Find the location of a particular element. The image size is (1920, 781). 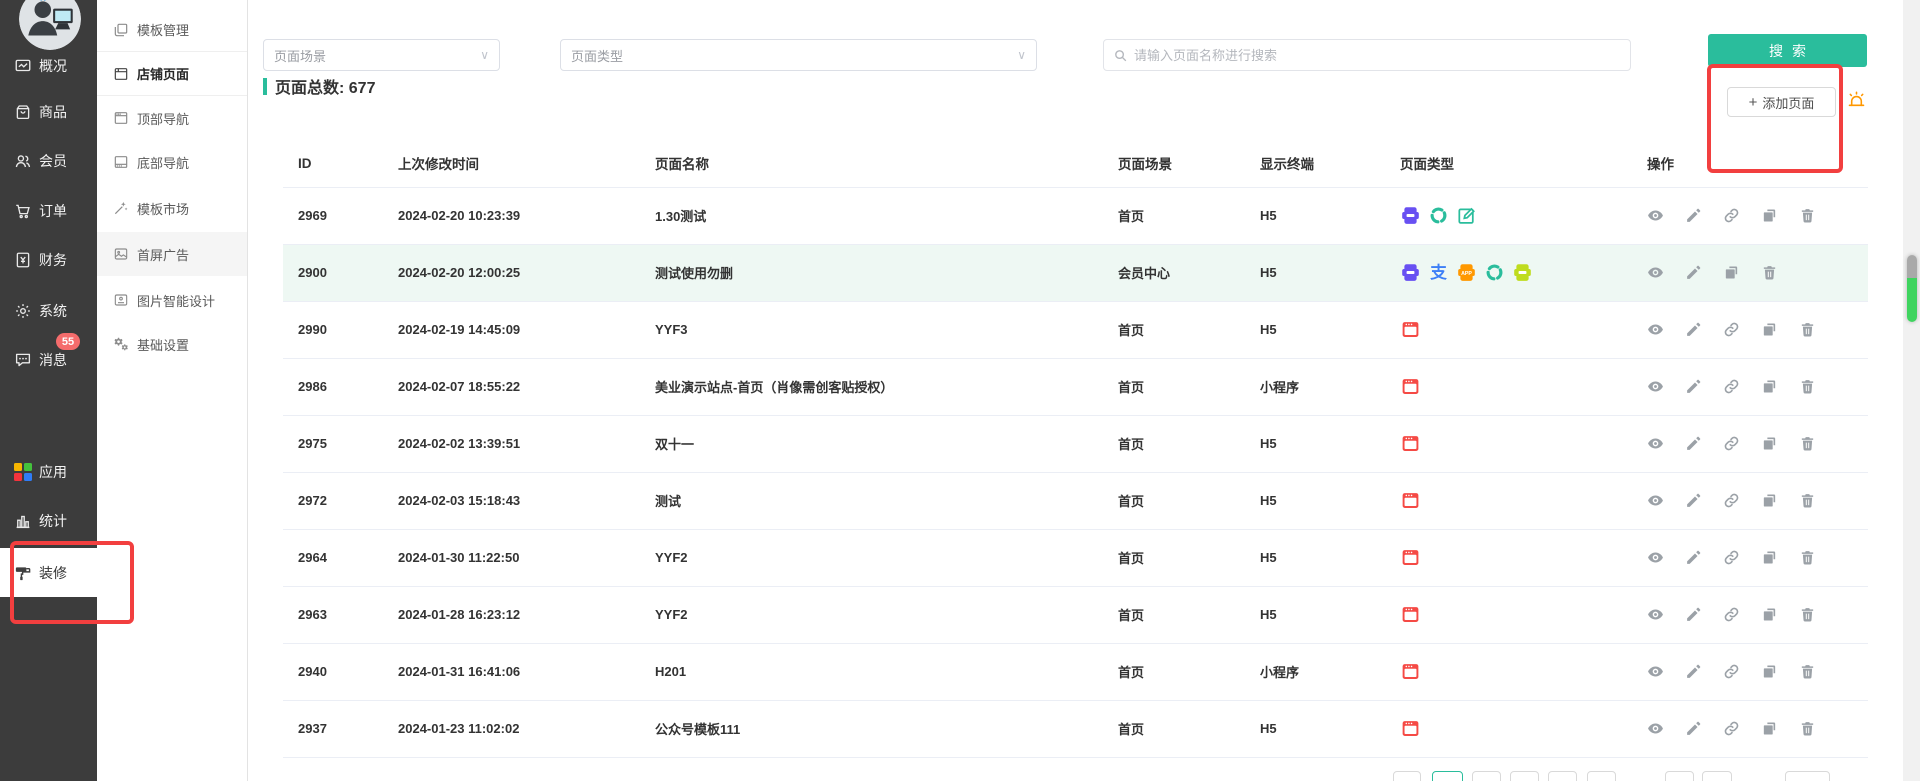

submenu-item-splash-ad: 首屏广告 is located at coordinates (172, 254).